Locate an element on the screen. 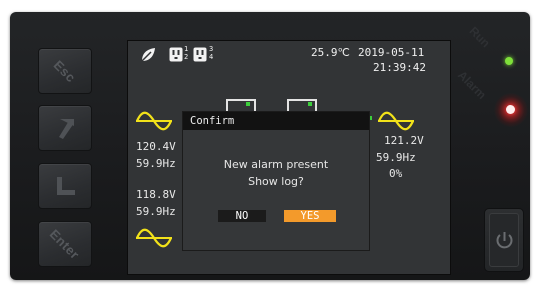  dialog-title-bar: Confirm is located at coordinates (276, 121).